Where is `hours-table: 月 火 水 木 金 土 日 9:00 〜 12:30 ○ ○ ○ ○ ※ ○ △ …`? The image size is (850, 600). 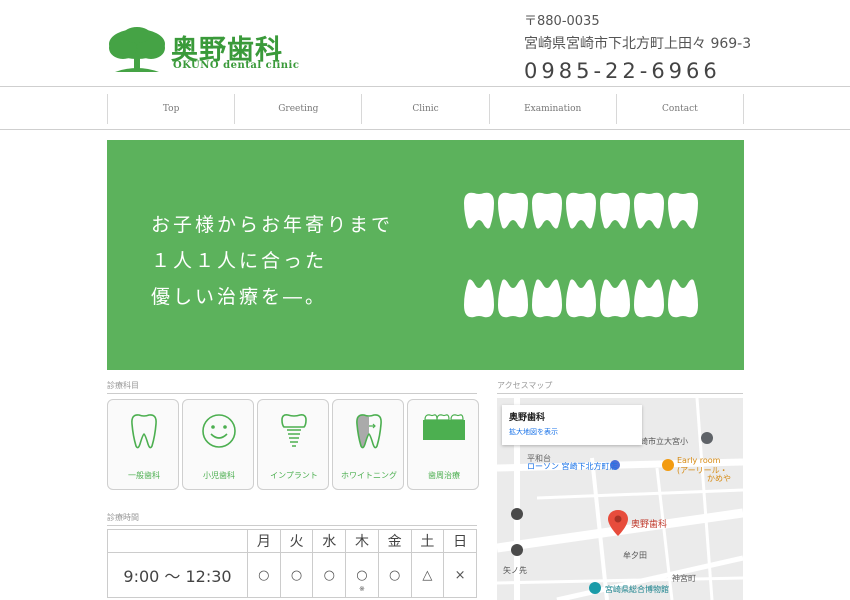 hours-table: 月 火 水 木 金 土 日 9:00 〜 12:30 ○ ○ ○ ○ ※ ○ △ … is located at coordinates (292, 563).